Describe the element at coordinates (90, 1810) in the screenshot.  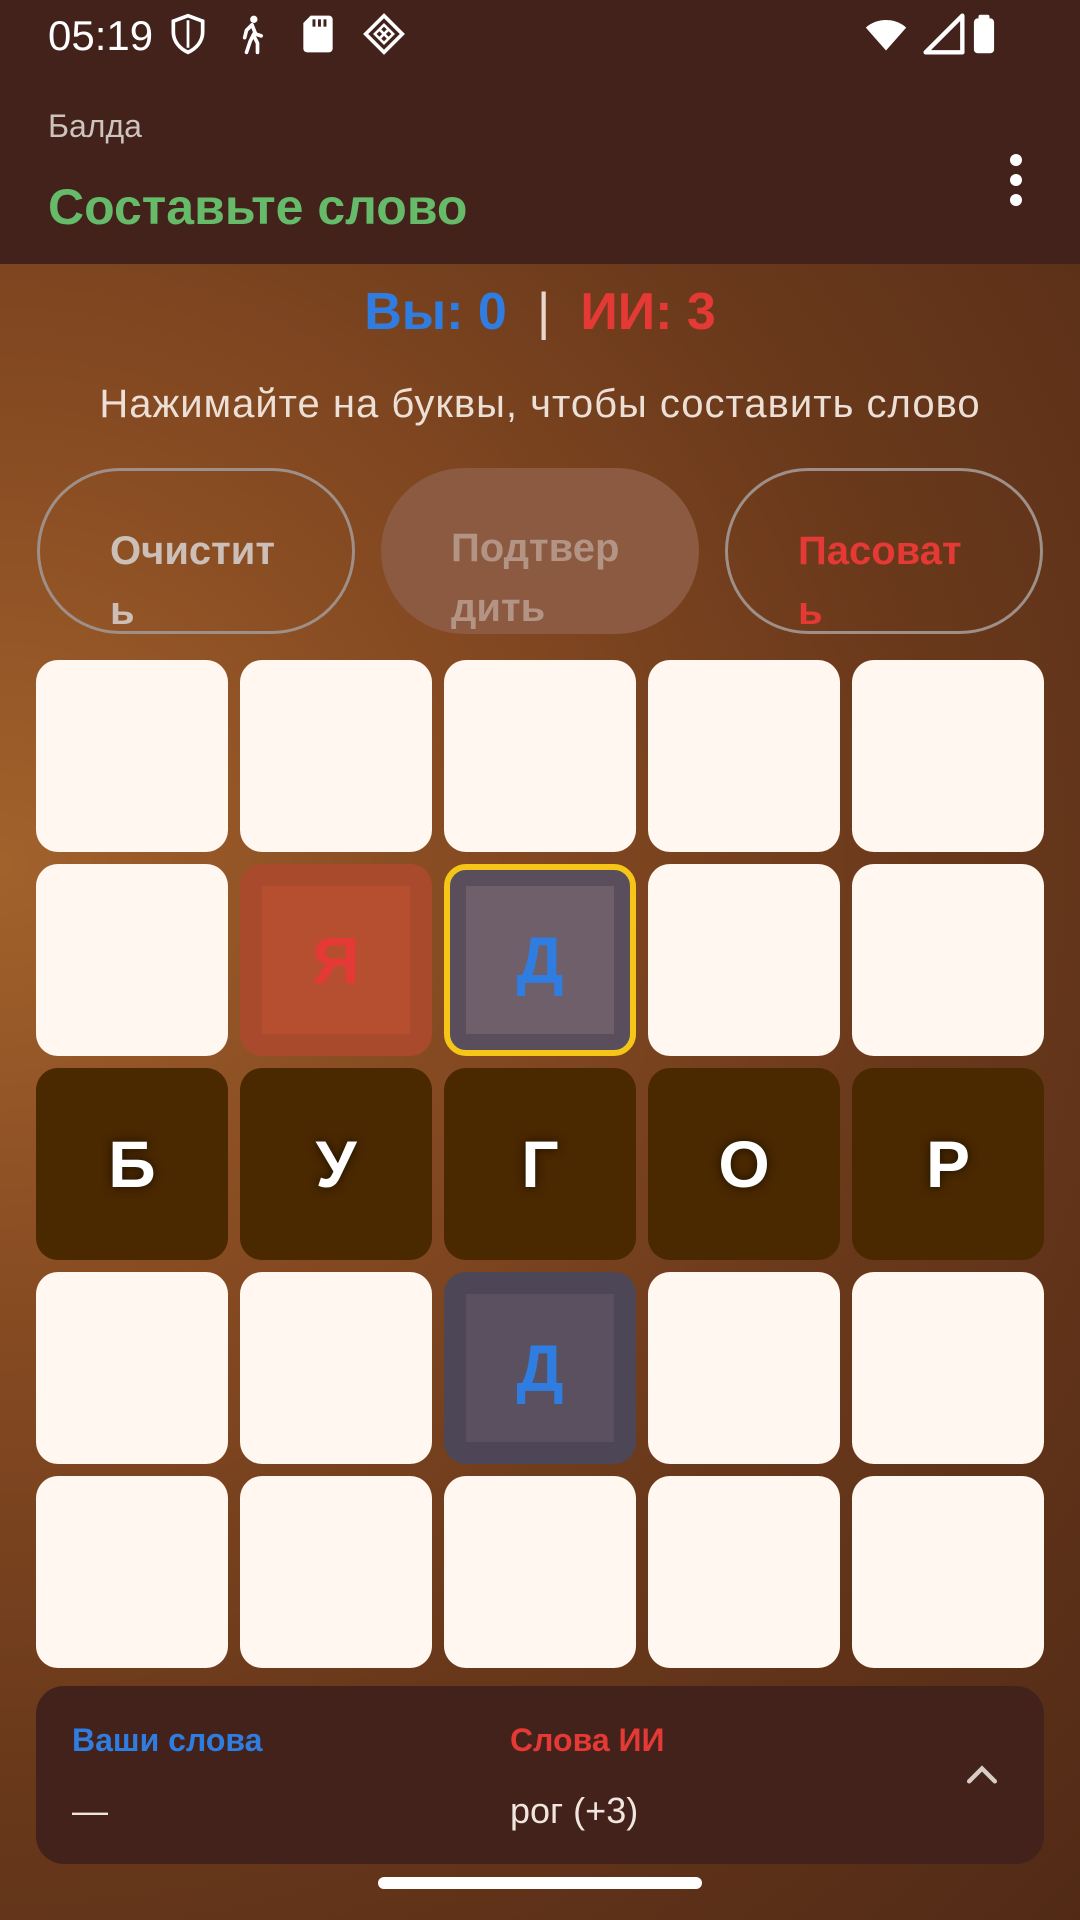
I see `your-words-list: —` at that location.